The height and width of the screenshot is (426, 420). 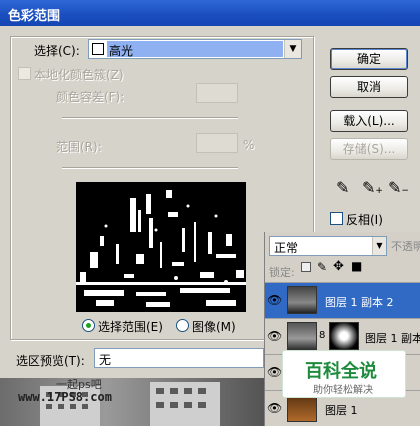 I want to click on localized-label: 本地化颜色簇(Z), so click(x=79, y=75).